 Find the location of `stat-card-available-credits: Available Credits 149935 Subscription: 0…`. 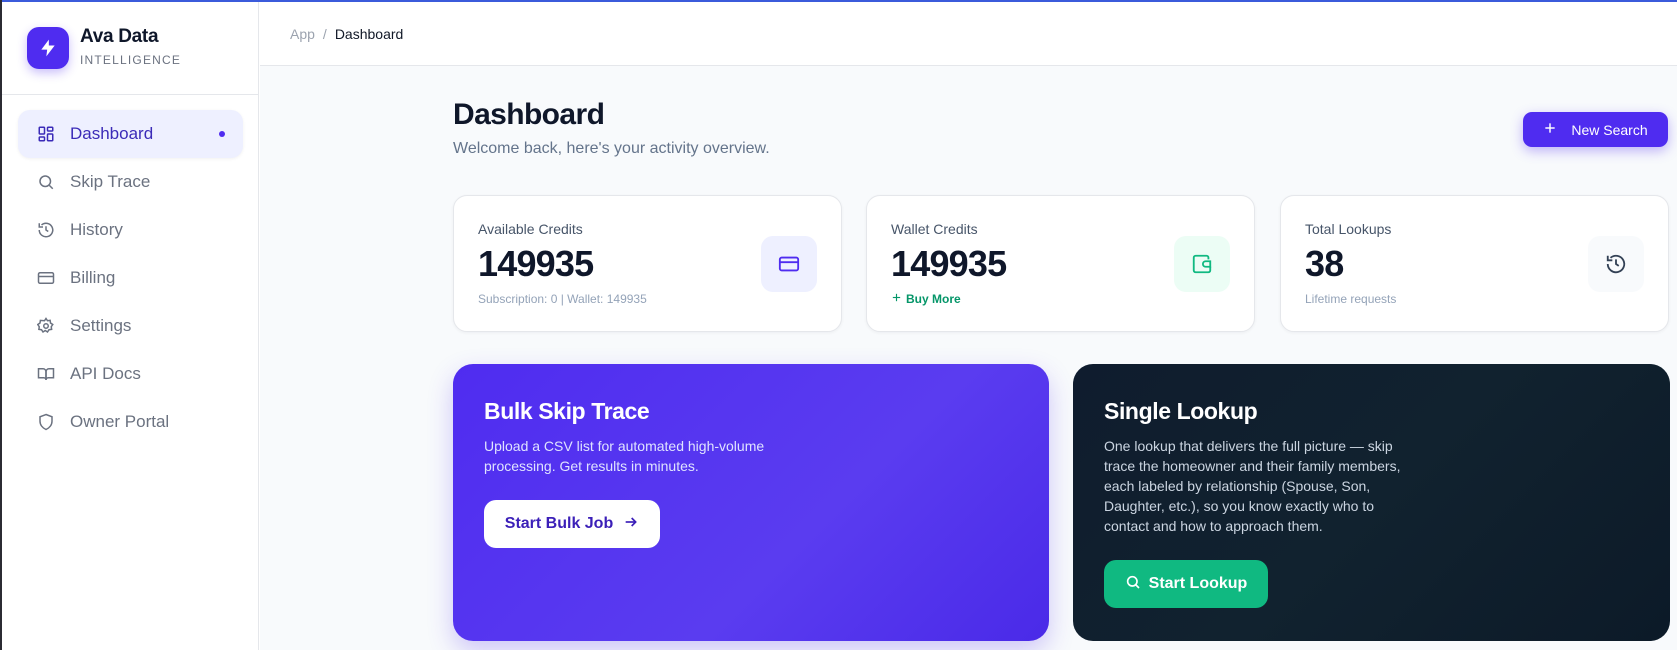

stat-card-available-credits: Available Credits 149935 Subscription: 0… is located at coordinates (647, 263).